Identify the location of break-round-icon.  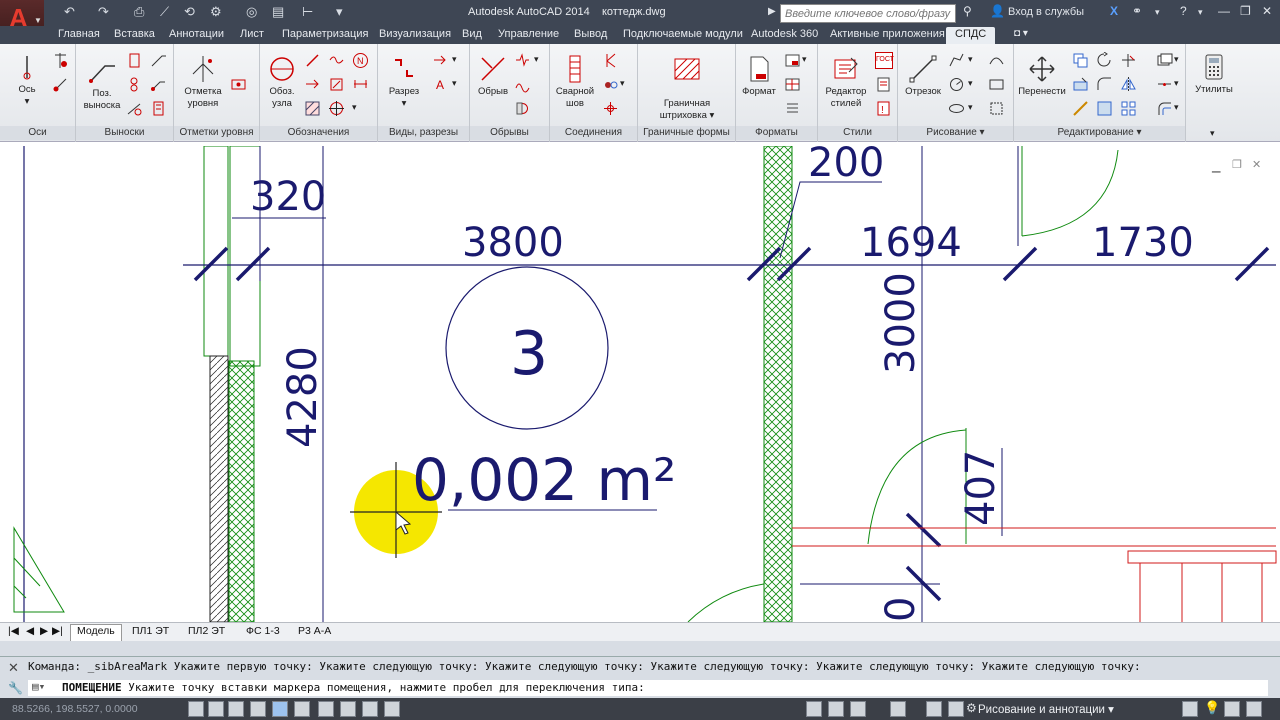
(522, 108).